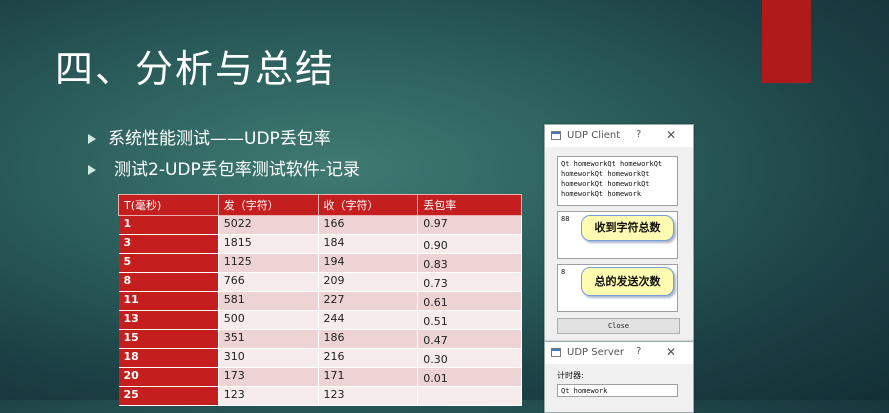  Describe the element at coordinates (368, 358) in the screenshot. I see `table-cell: 216` at that location.